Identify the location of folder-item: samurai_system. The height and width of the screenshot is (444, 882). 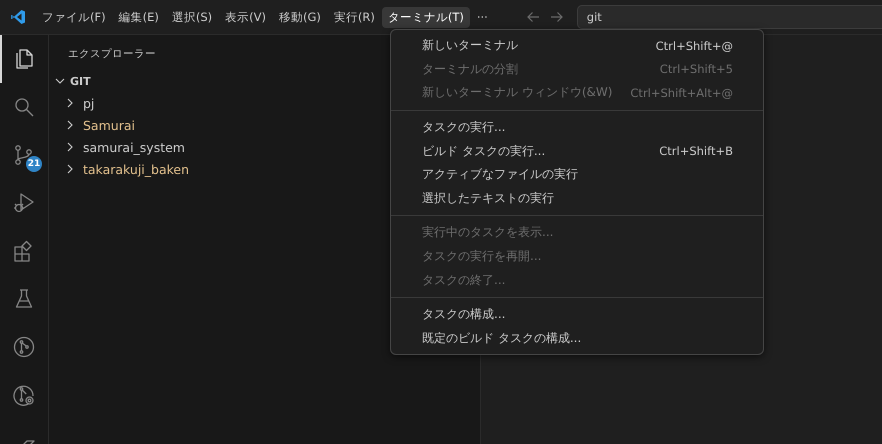
(124, 147).